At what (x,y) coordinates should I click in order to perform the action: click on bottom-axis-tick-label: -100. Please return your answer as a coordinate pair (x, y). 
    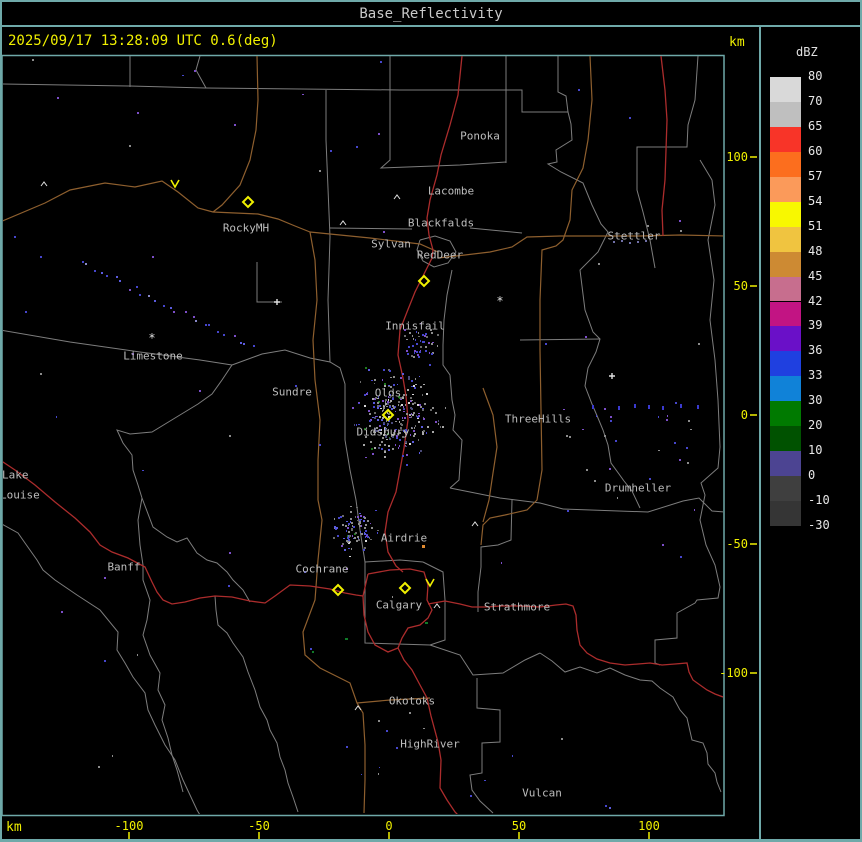
    Looking at the image, I should click on (129, 826).